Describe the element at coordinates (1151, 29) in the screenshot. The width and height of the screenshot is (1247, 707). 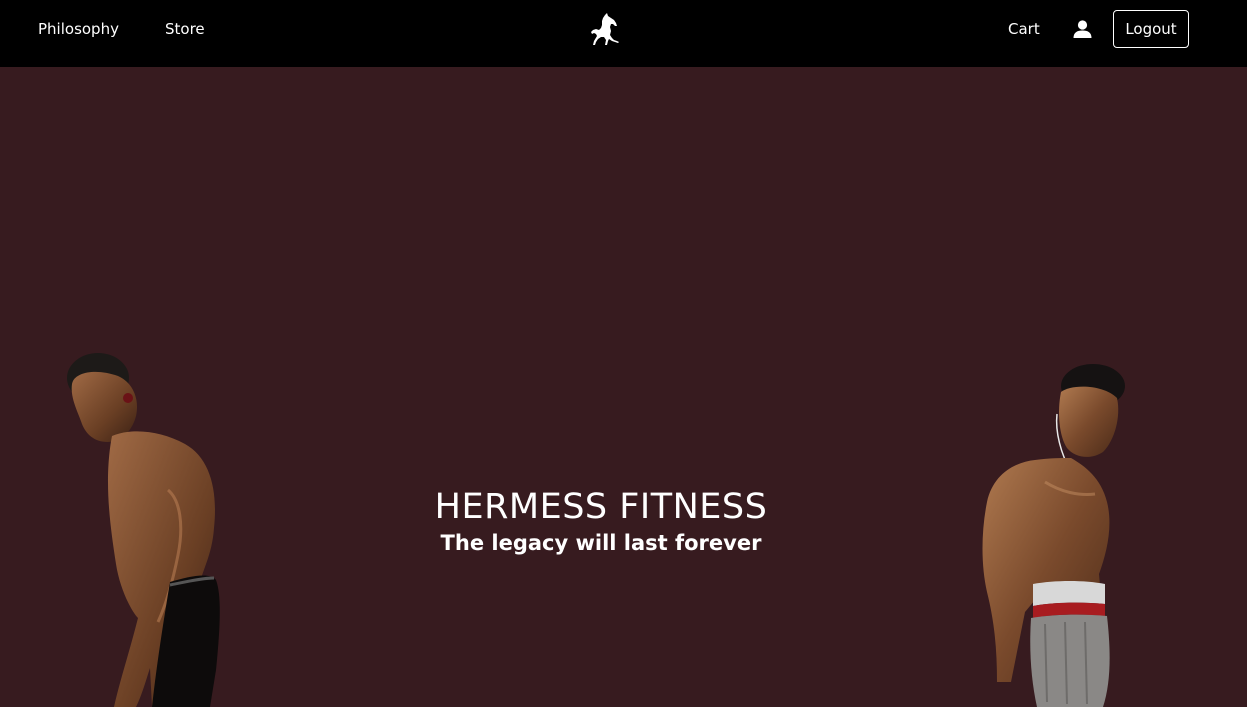
I see `logout-button: Logout` at that location.